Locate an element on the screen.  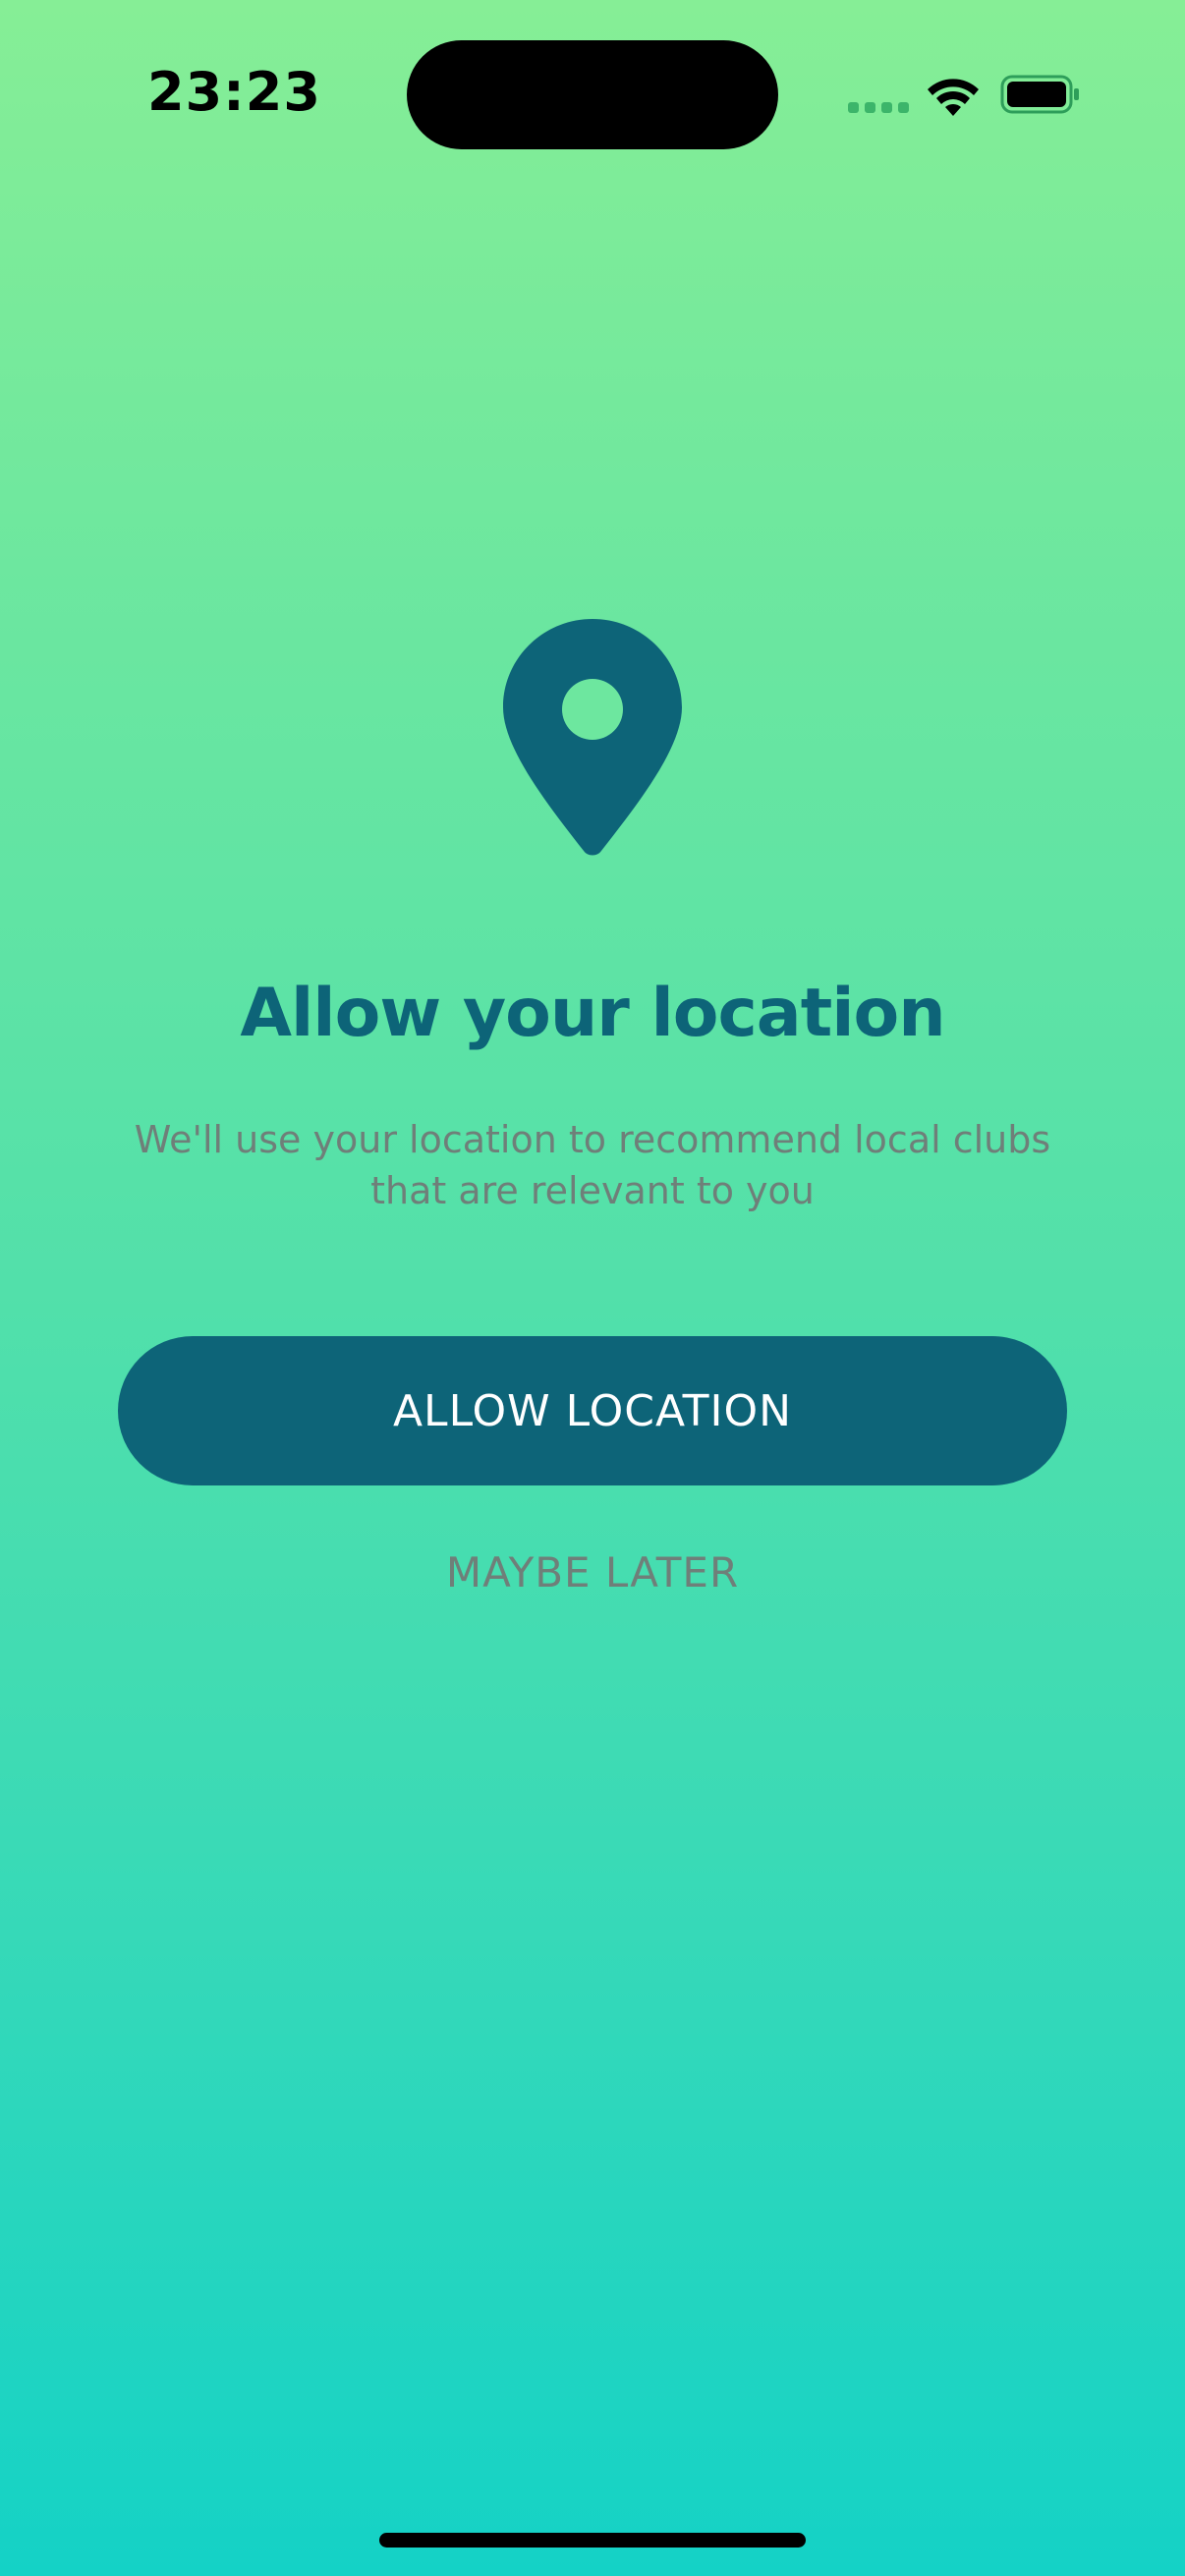
page-title: Allow your location is located at coordinates (592, 1013).